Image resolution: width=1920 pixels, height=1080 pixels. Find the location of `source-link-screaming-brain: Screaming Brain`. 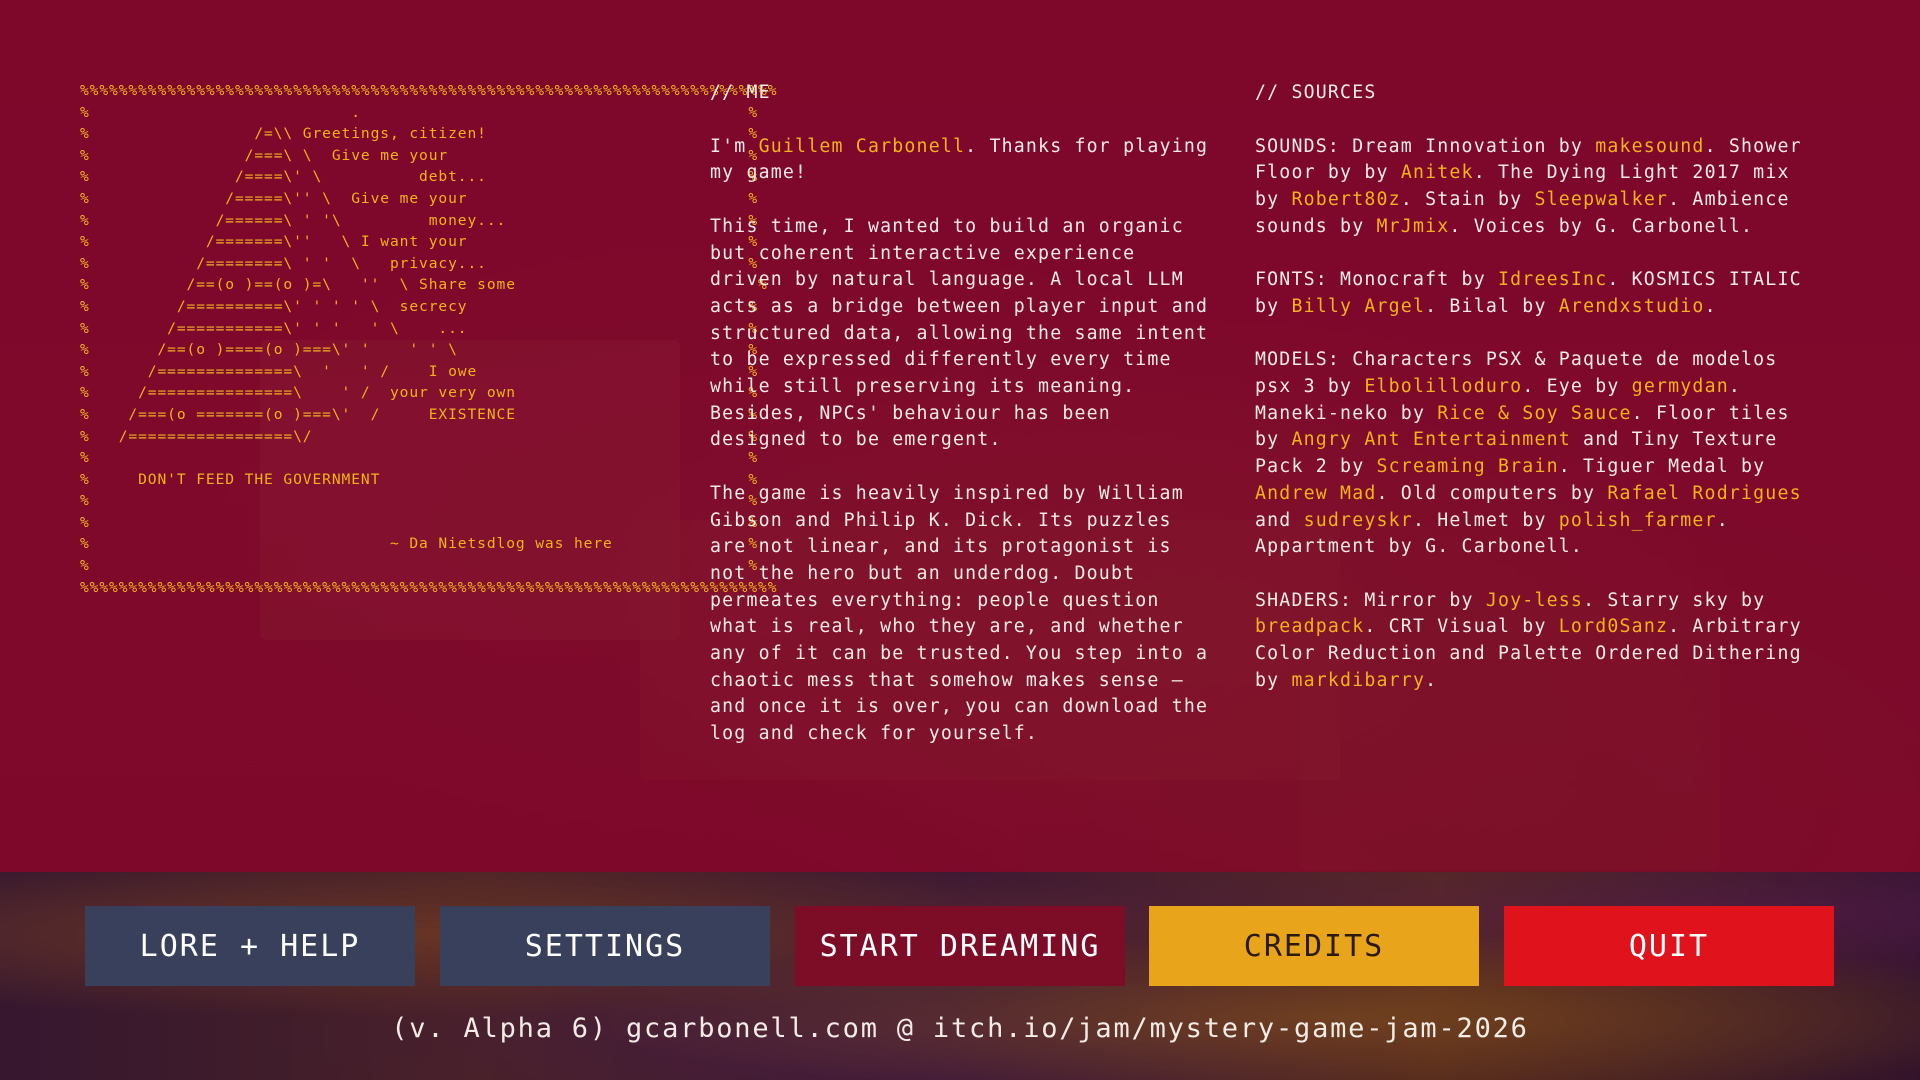

source-link-screaming-brain: Screaming Brain is located at coordinates (1468, 466).